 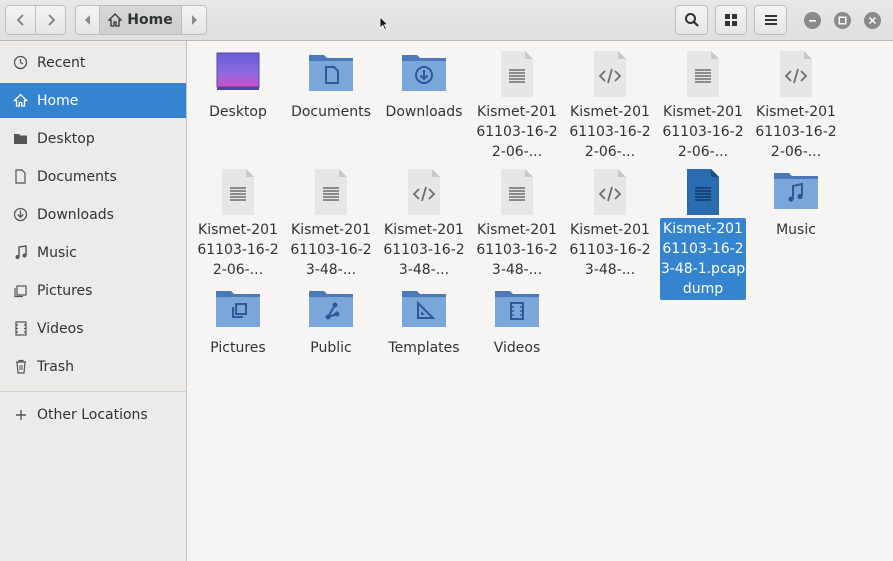 I want to click on sidebar-item-label: Trash, so click(x=55, y=366).